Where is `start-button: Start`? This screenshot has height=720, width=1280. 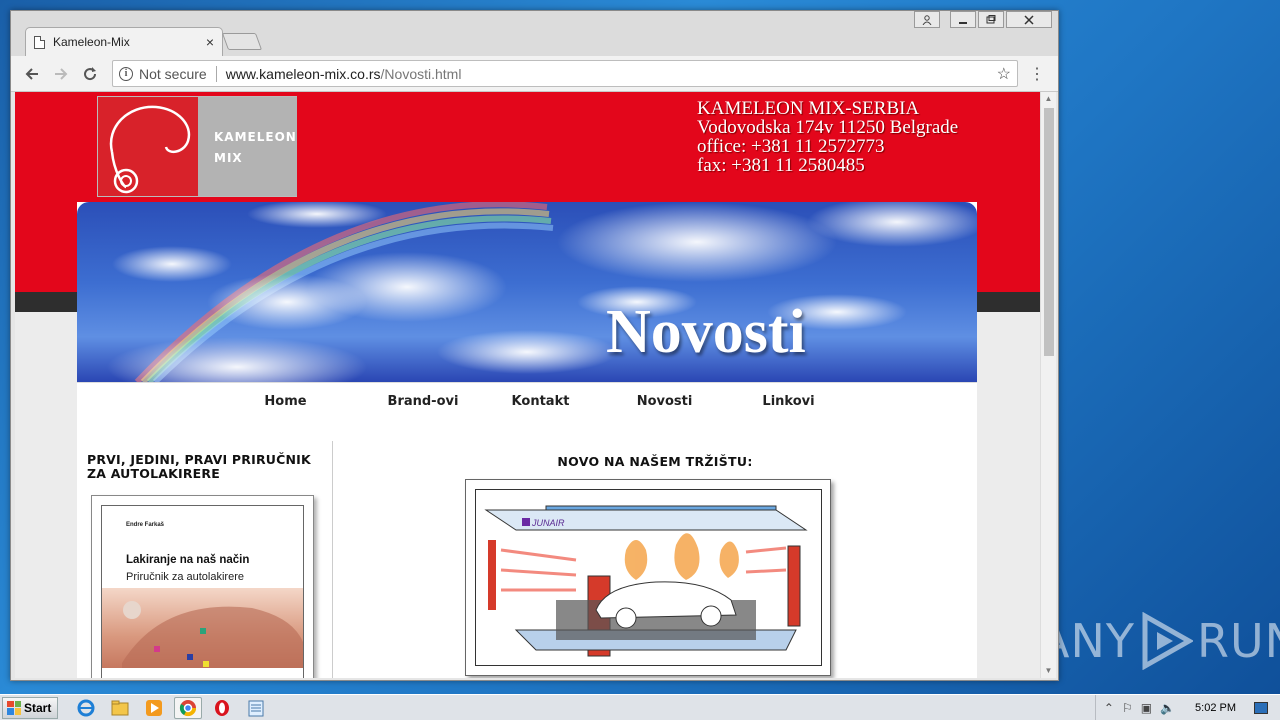
start-button: Start is located at coordinates (30, 707).